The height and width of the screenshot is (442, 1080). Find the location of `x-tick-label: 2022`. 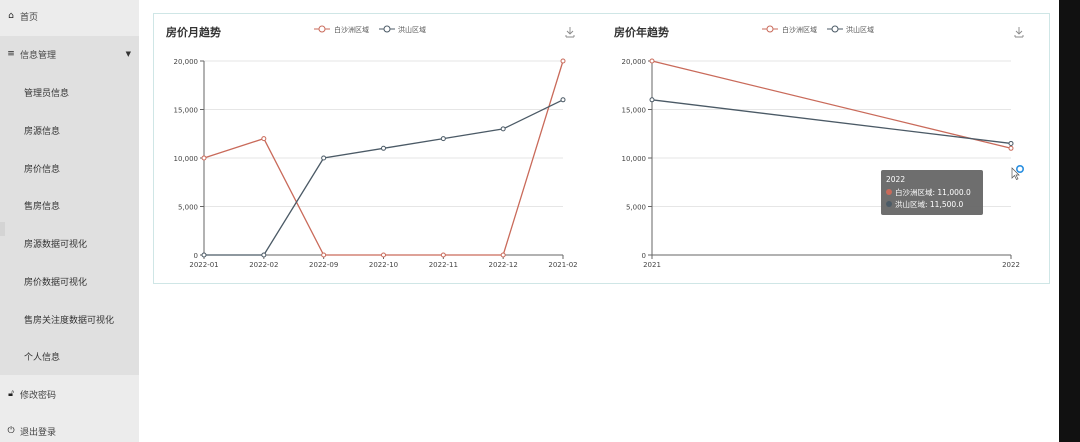

x-tick-label: 2022 is located at coordinates (1011, 265).